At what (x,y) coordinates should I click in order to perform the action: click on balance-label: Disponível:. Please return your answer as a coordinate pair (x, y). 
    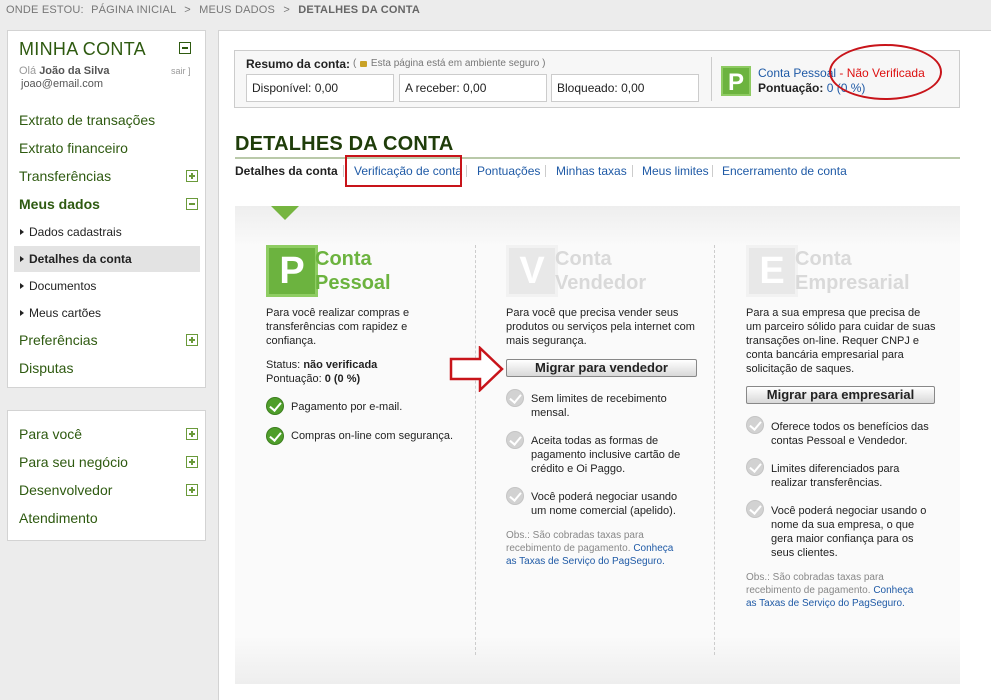
    Looking at the image, I should click on (282, 88).